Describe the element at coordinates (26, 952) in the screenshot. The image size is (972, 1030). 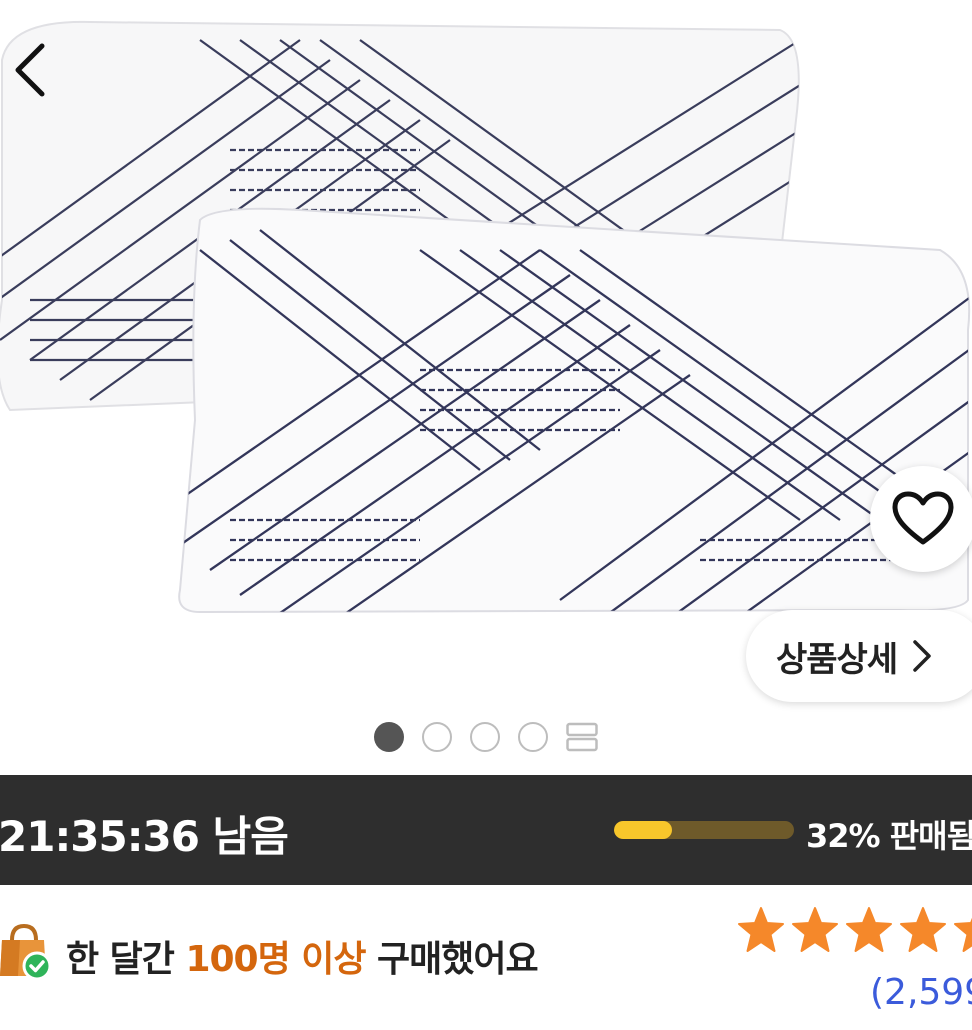
I see `shopping-bag-icon` at that location.